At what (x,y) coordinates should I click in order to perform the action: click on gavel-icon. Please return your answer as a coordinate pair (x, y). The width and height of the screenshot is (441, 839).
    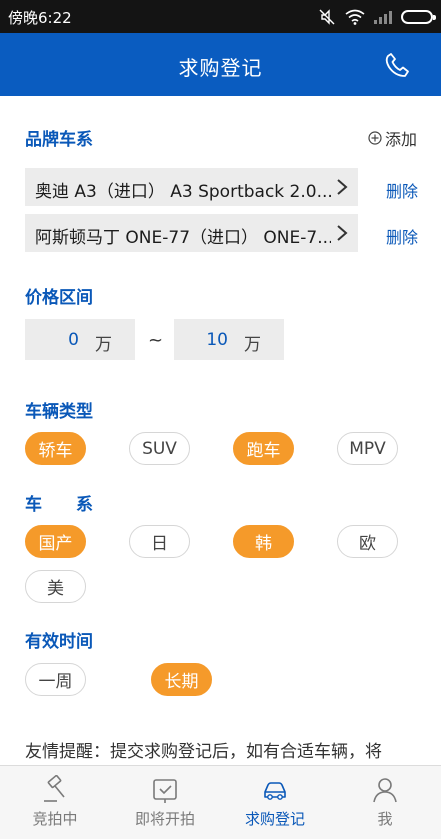
    Looking at the image, I should click on (54, 788).